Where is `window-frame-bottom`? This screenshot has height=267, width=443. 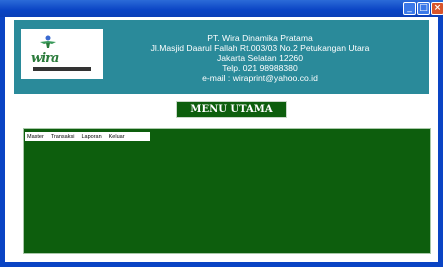 window-frame-bottom is located at coordinates (221, 264).